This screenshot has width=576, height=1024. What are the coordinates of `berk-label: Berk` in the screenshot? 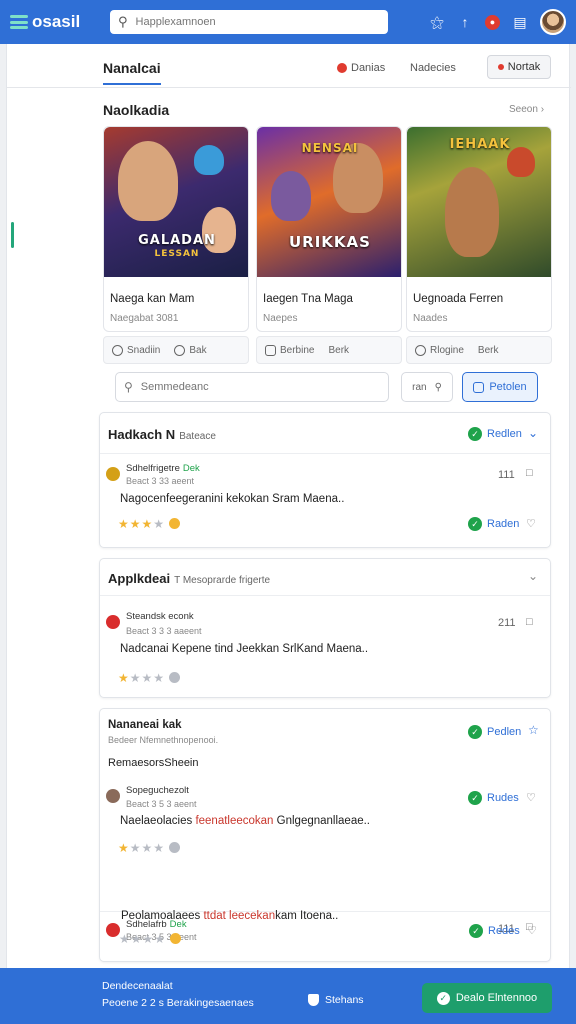 It's located at (339, 350).